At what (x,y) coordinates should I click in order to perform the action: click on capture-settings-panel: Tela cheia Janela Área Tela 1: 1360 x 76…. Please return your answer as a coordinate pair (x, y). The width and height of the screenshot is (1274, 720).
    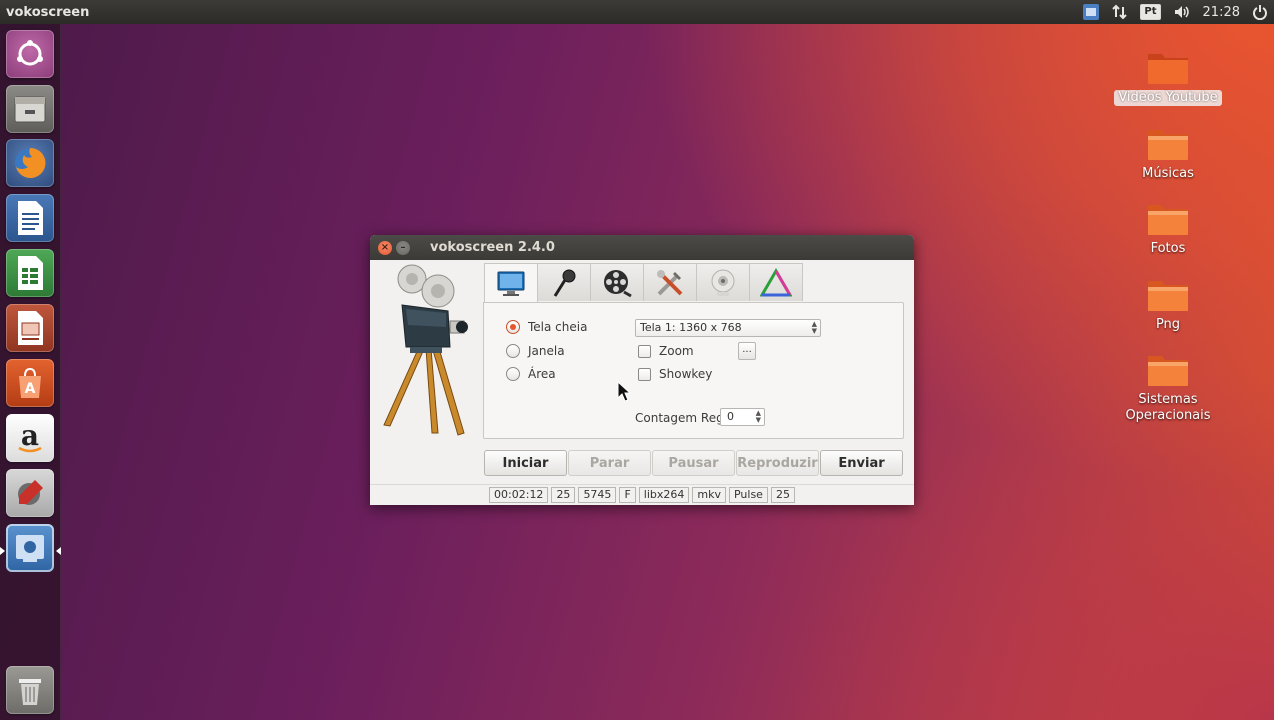
    Looking at the image, I should click on (693, 370).